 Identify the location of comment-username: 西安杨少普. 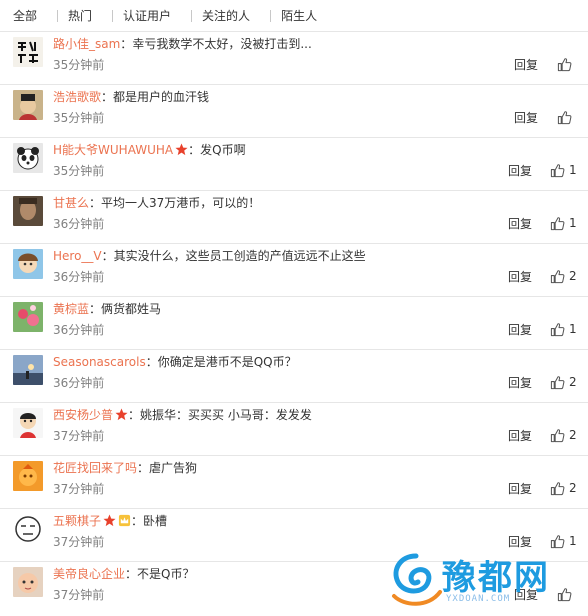
(83, 415).